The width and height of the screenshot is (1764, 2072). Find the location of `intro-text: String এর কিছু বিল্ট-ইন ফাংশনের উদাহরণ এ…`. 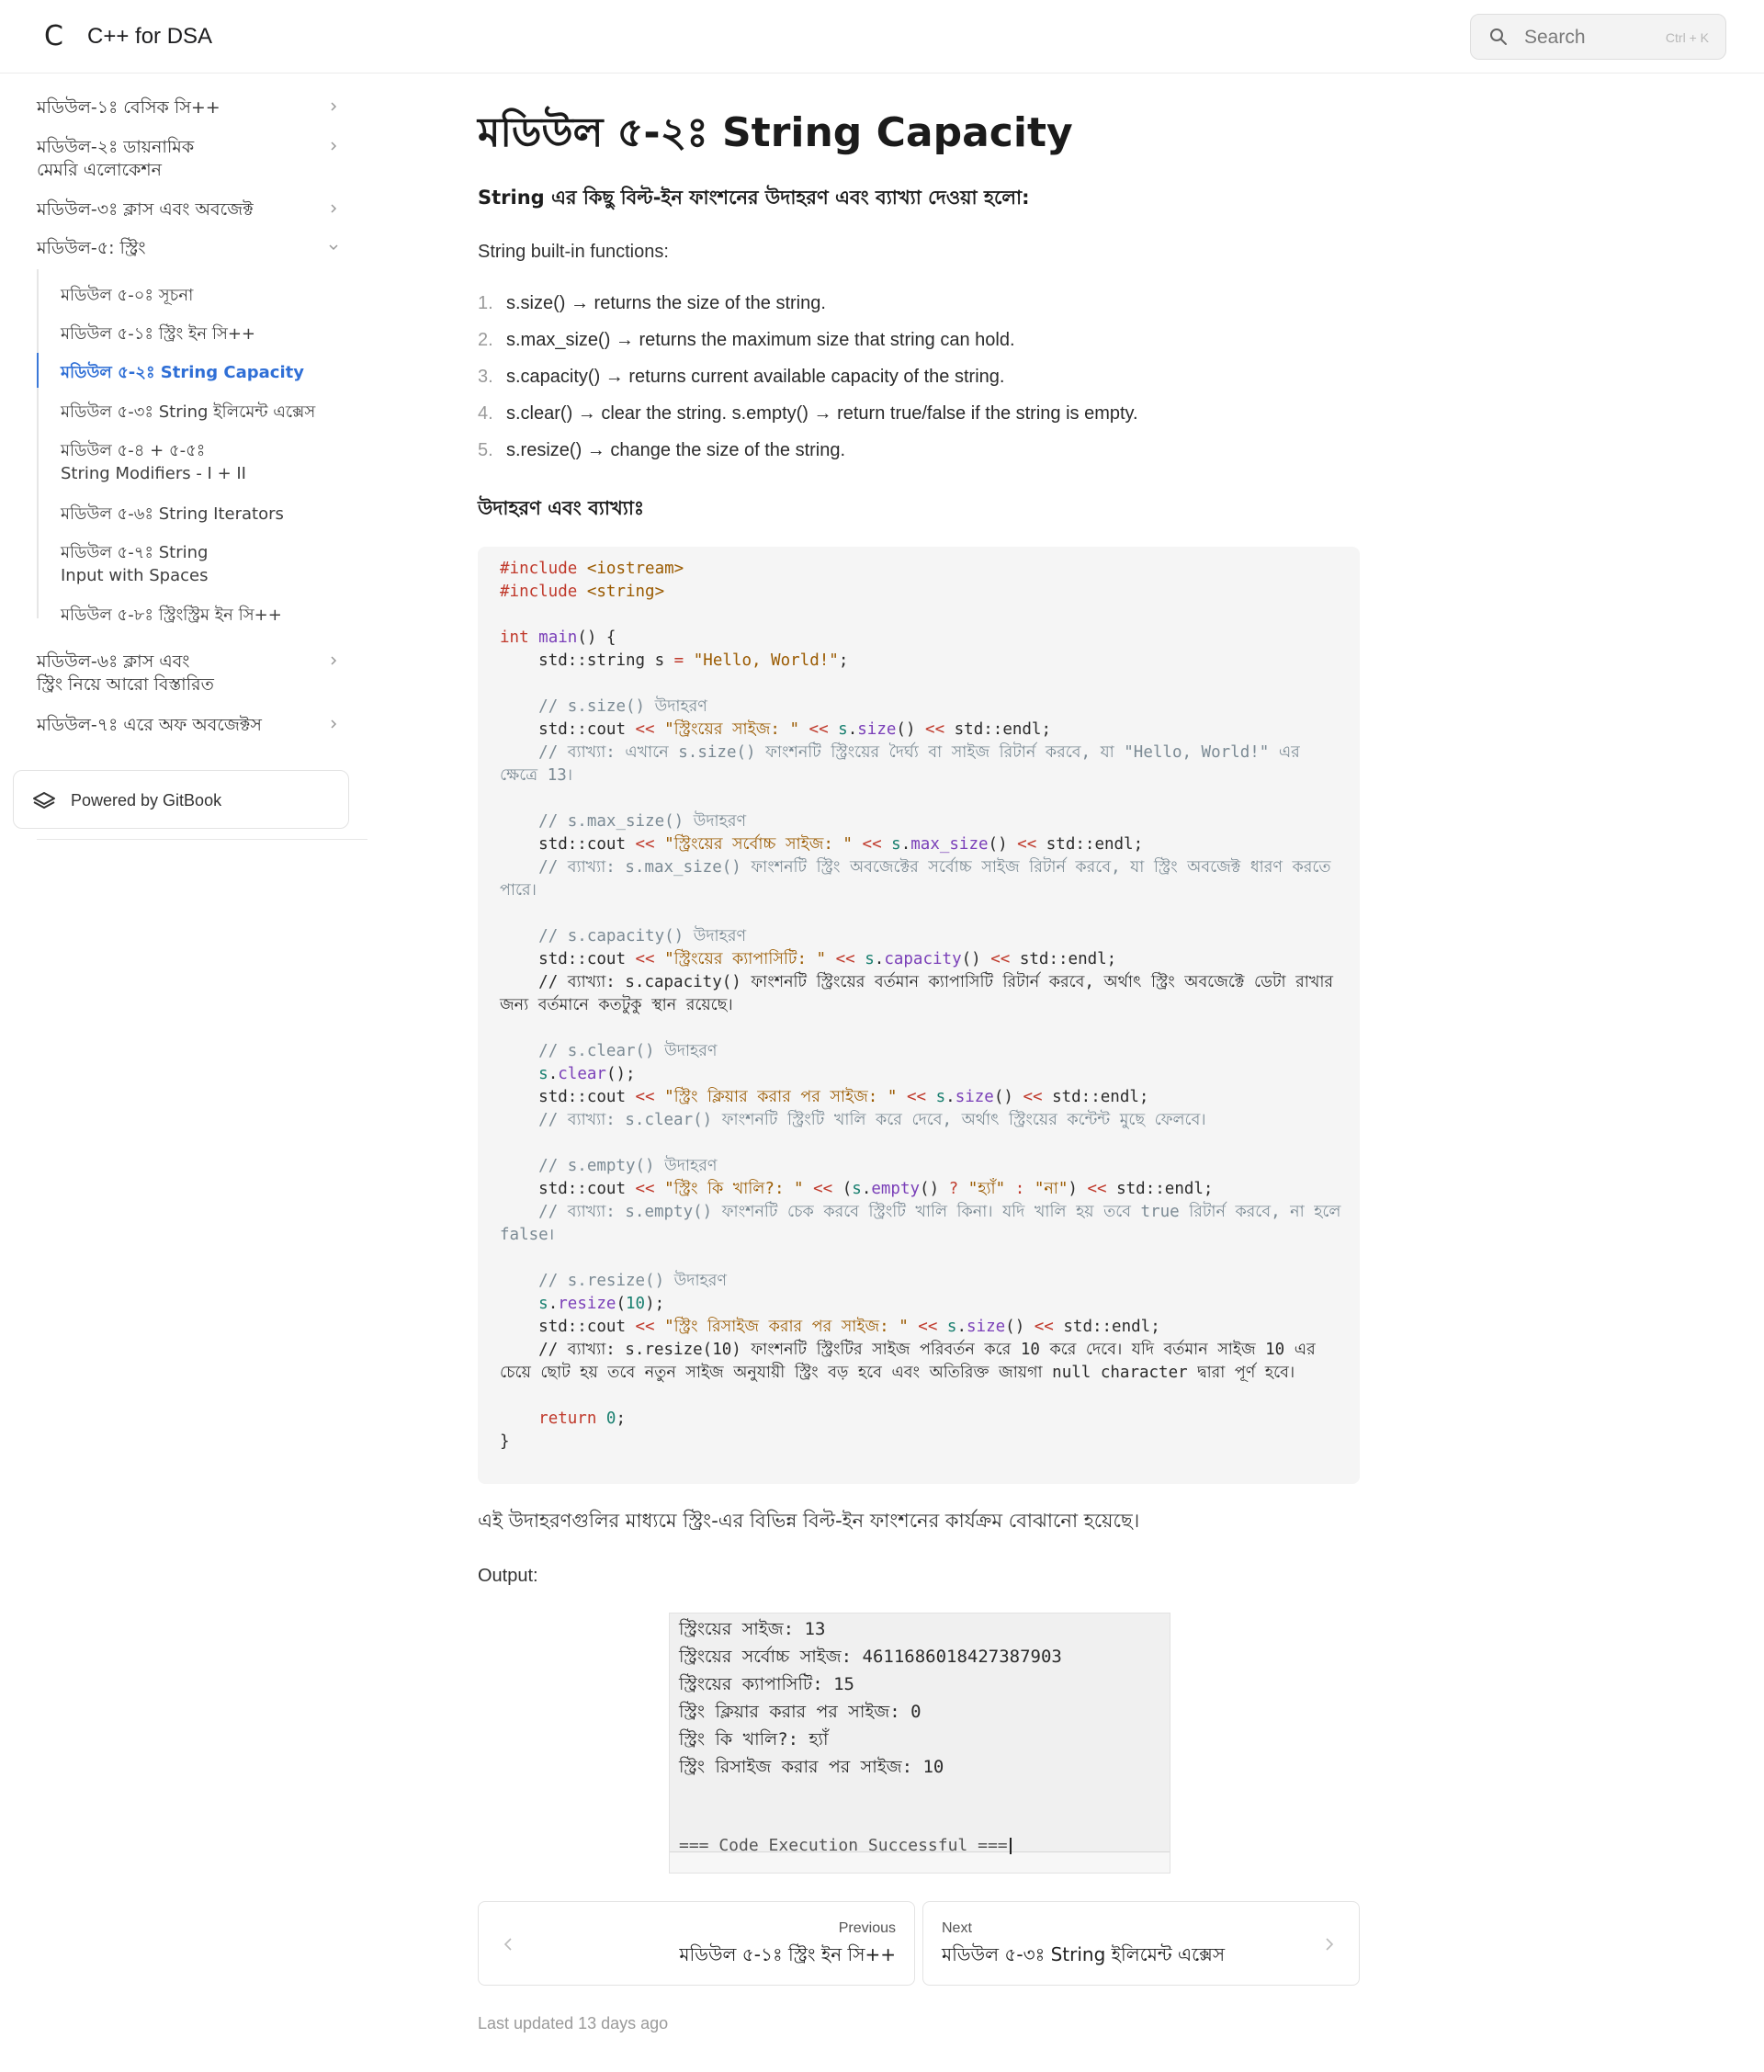

intro-text: String এর কিছু বিল্ট-ইন ফাংশনের উদাহরণ এ… is located at coordinates (754, 198).